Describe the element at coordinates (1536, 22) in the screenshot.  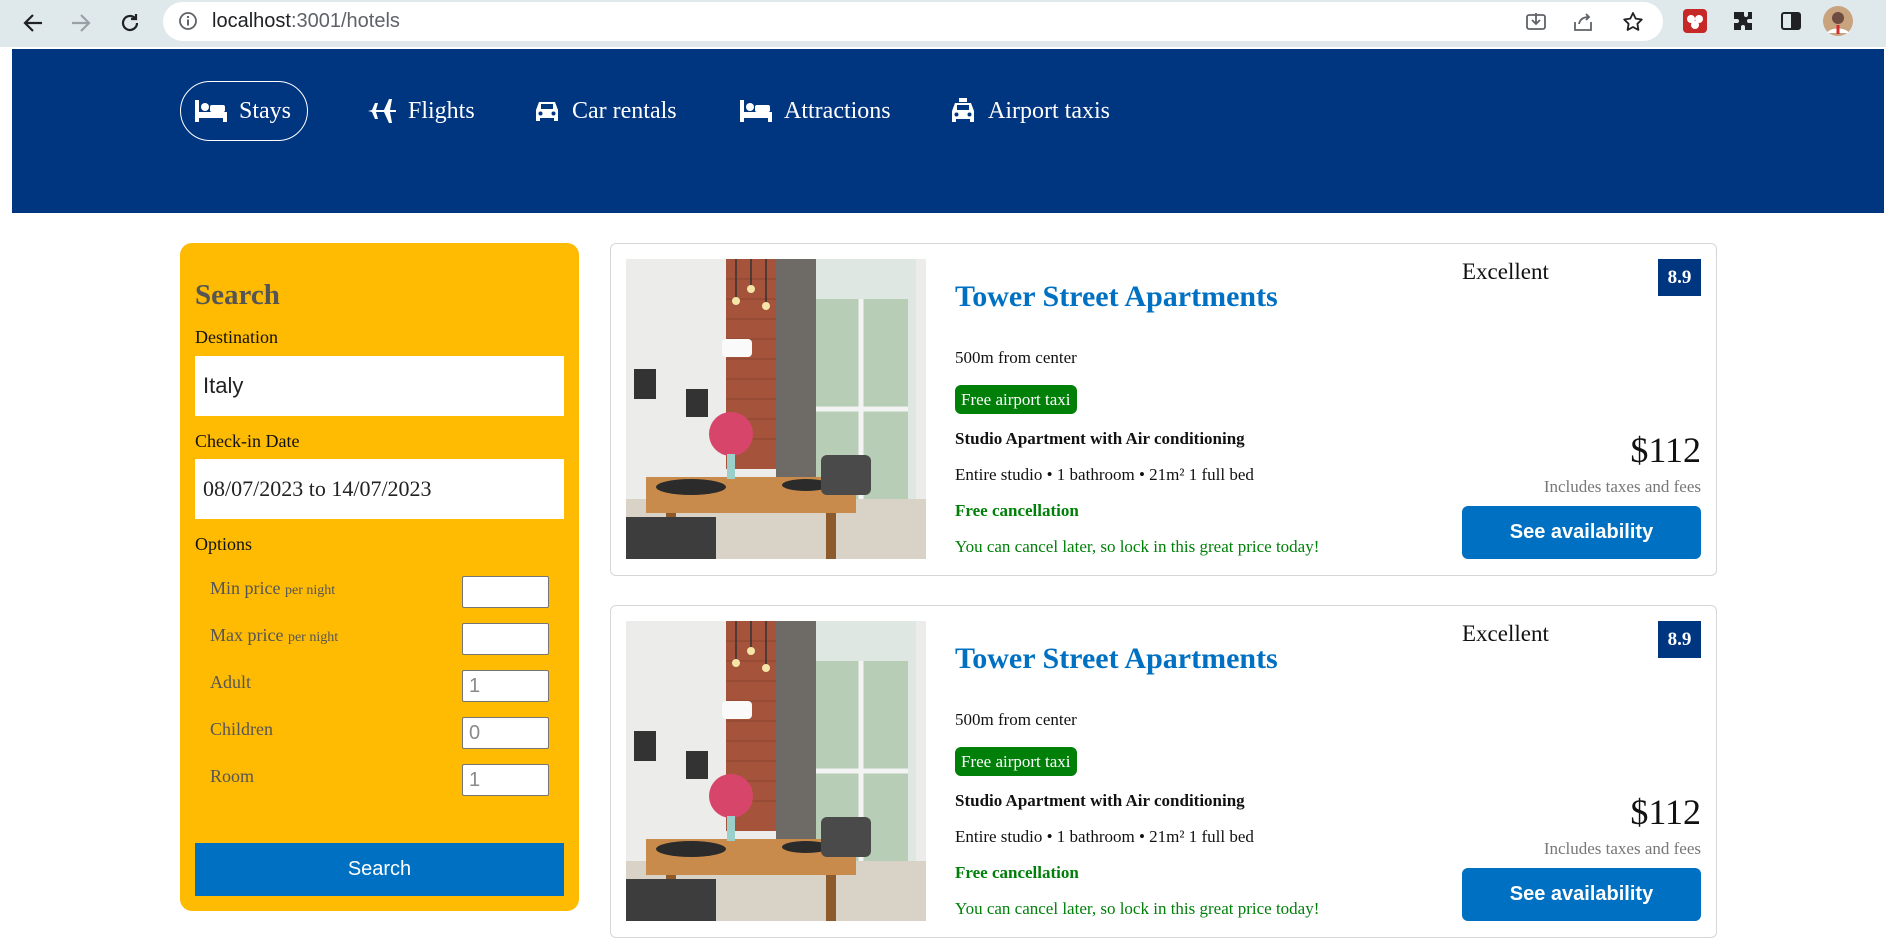
I see `install-app-icon` at that location.